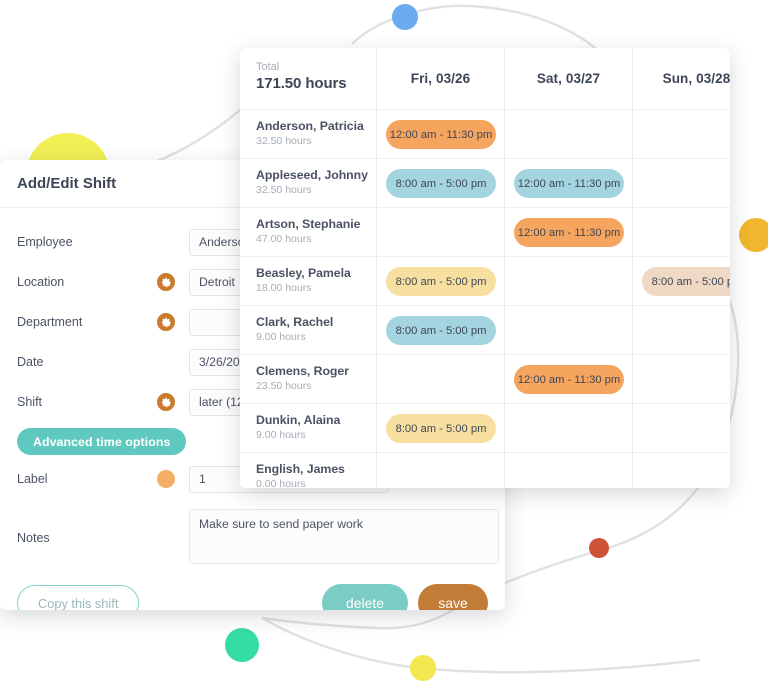 This screenshot has height=684, width=768. I want to click on employee-hours: 47.00 hours, so click(284, 239).